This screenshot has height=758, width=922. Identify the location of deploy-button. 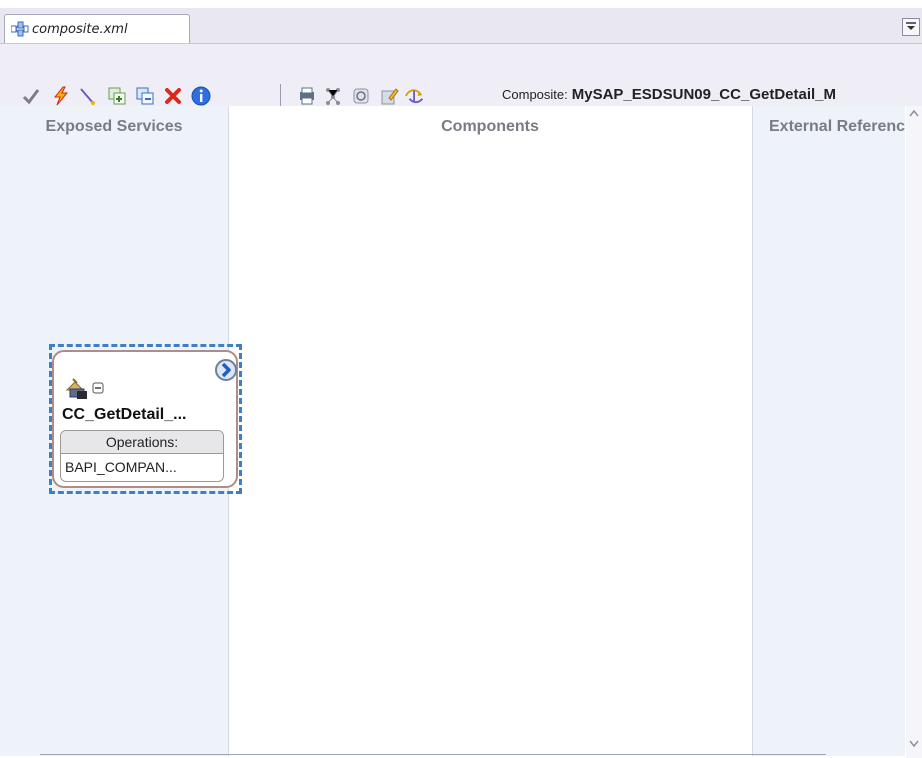
(415, 96).